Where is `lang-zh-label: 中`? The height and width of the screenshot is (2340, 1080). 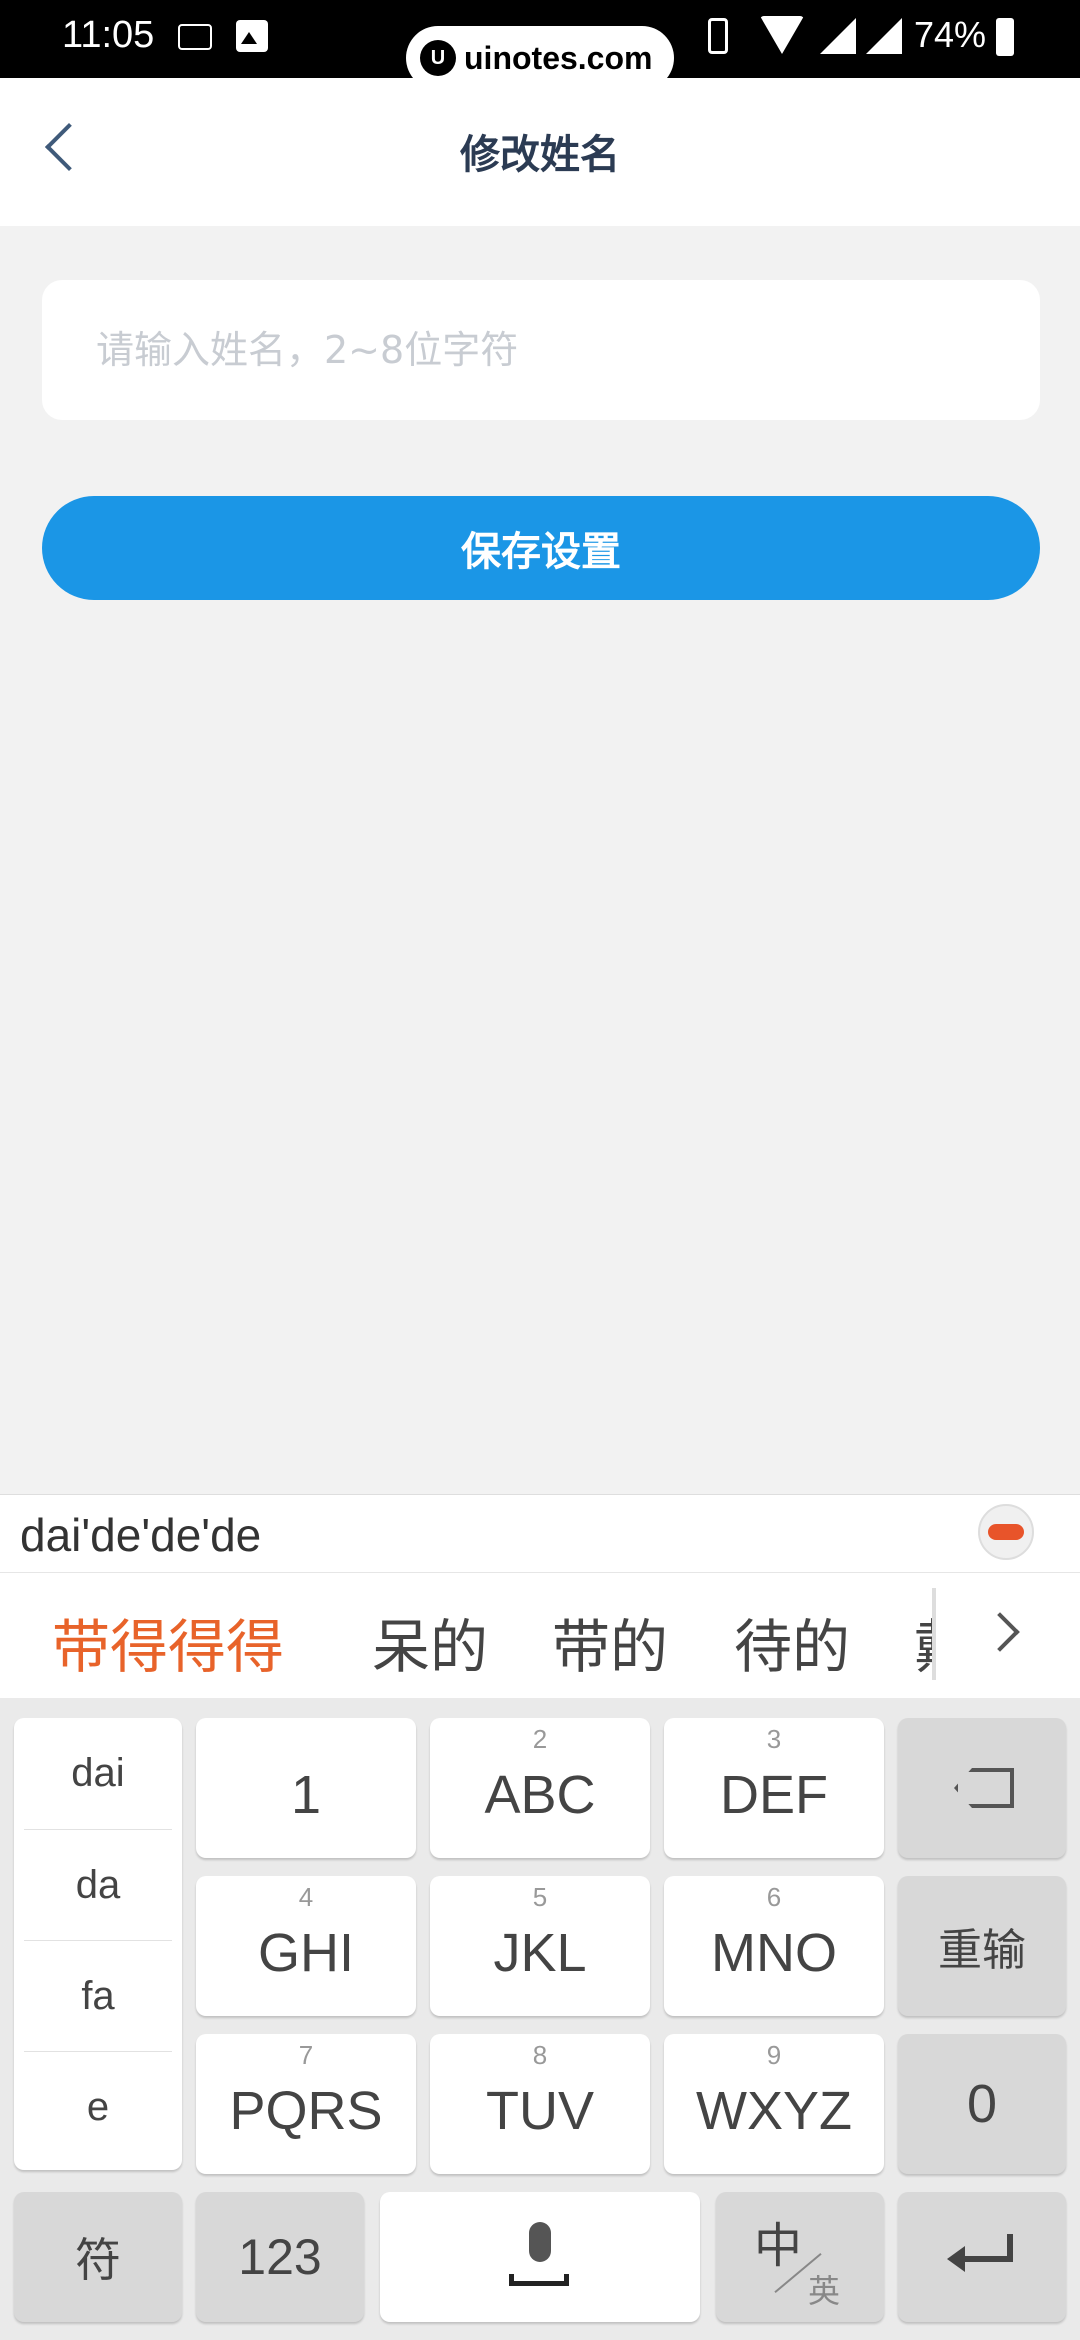 lang-zh-label: 中 is located at coordinates (778, 2246).